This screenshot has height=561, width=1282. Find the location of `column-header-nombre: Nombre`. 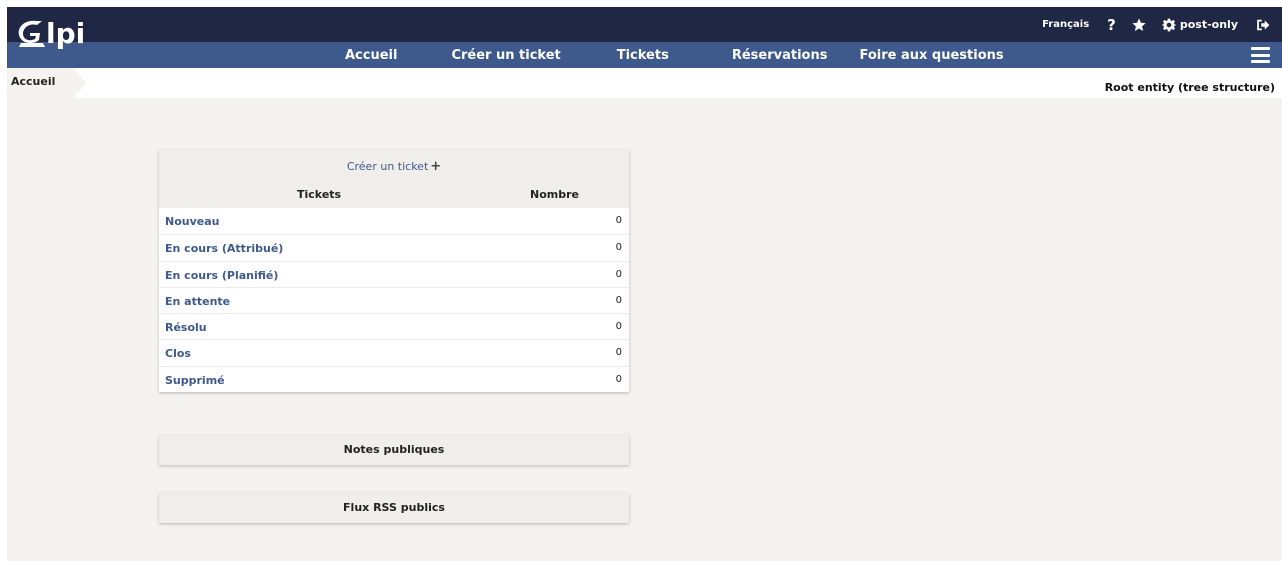

column-header-nombre: Nombre is located at coordinates (554, 194).